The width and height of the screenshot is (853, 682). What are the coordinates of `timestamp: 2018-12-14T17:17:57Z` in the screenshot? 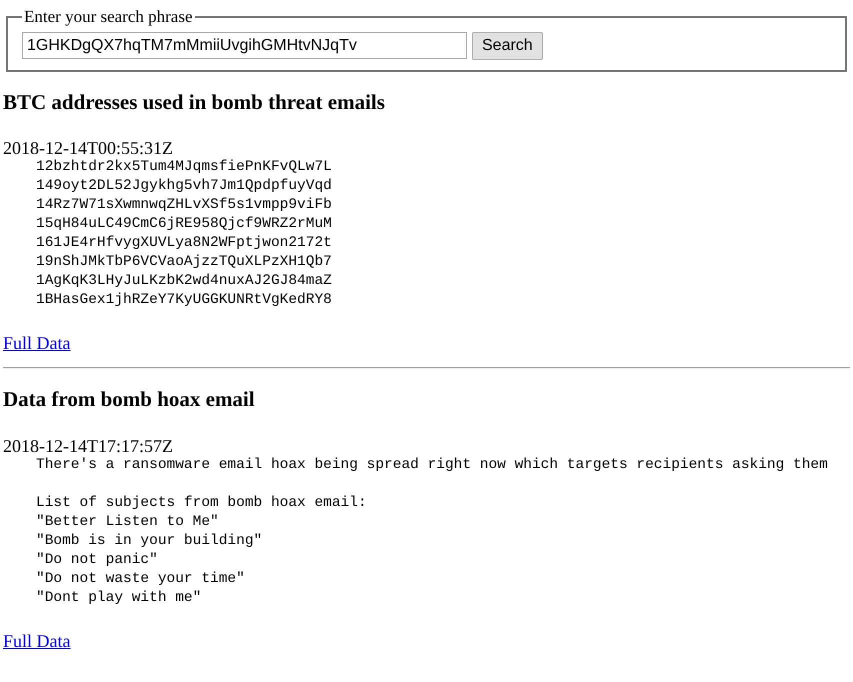 It's located at (88, 446).